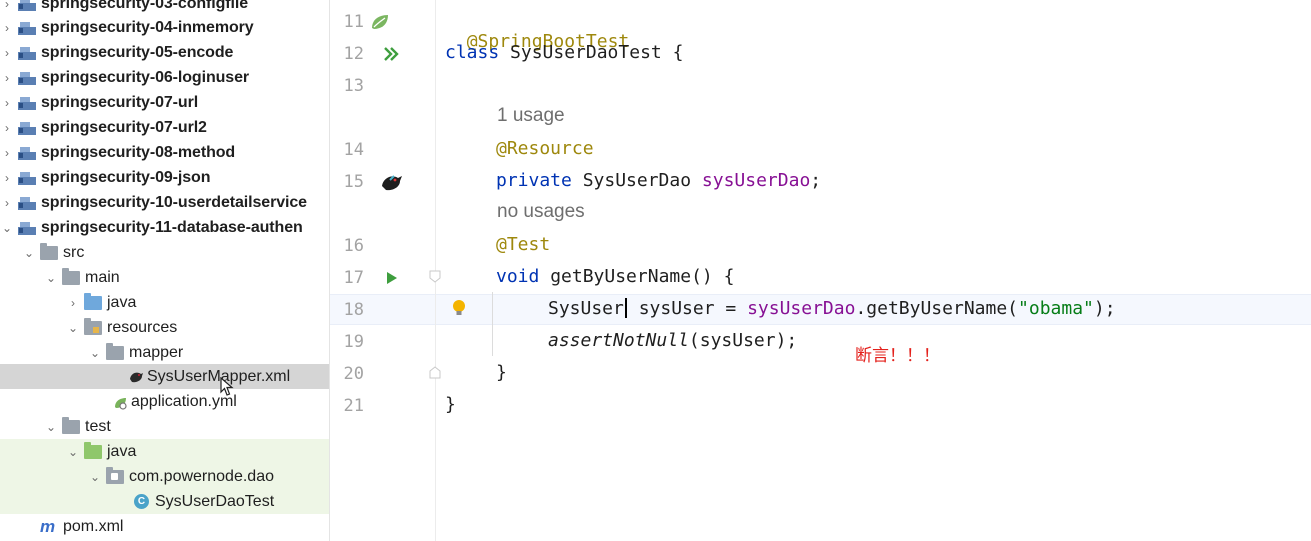 The image size is (1311, 541). I want to click on line-number: 19, so click(353, 342).